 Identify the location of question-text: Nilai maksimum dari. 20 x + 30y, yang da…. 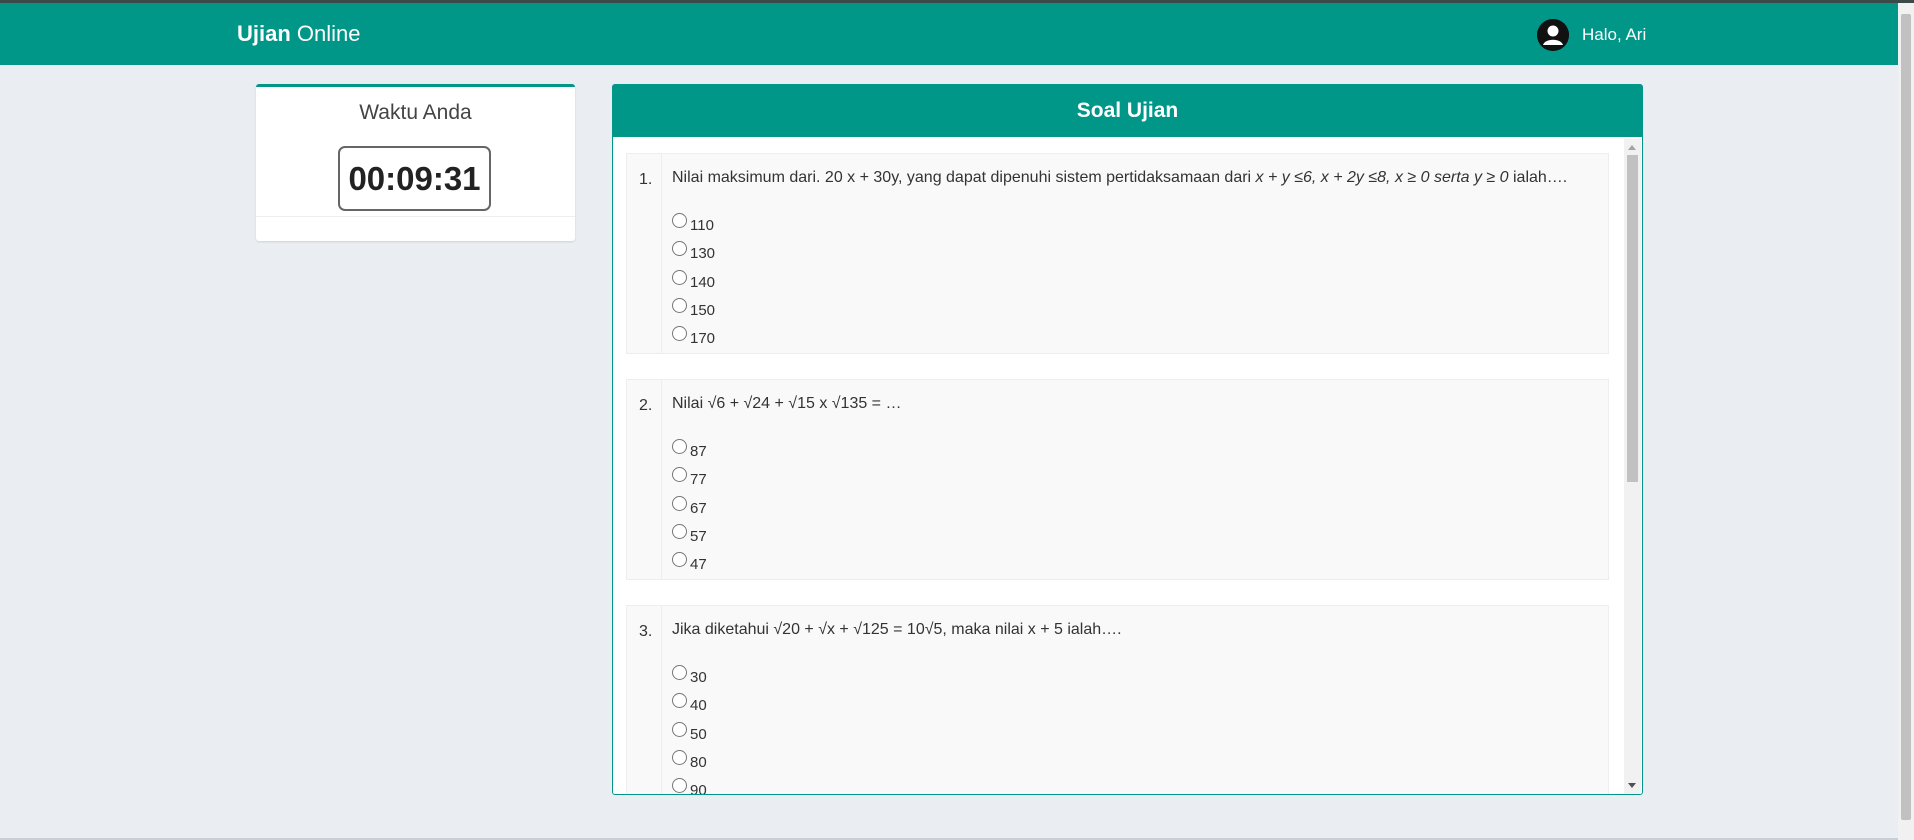
(1120, 177).